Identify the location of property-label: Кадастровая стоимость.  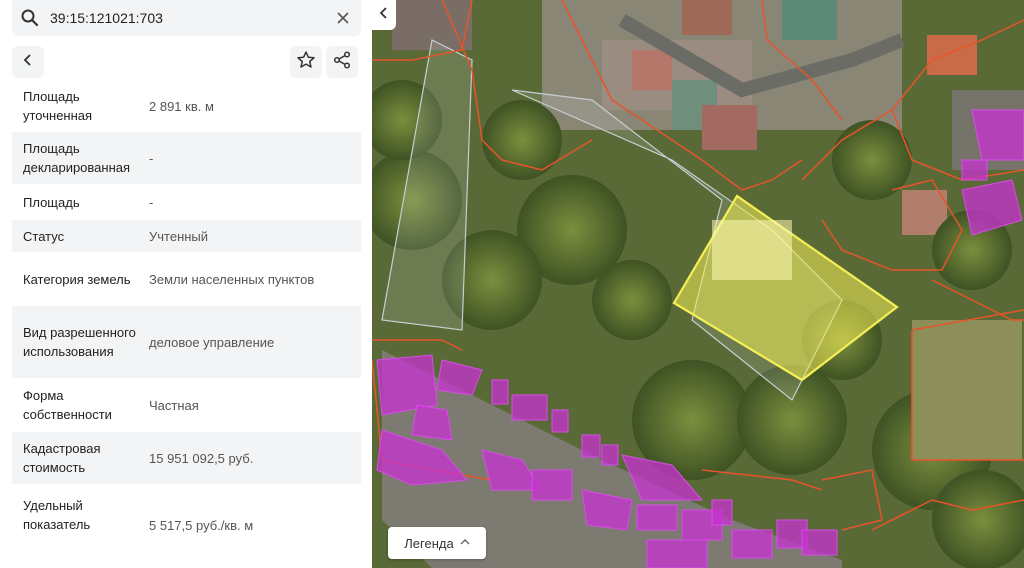
(62, 458).